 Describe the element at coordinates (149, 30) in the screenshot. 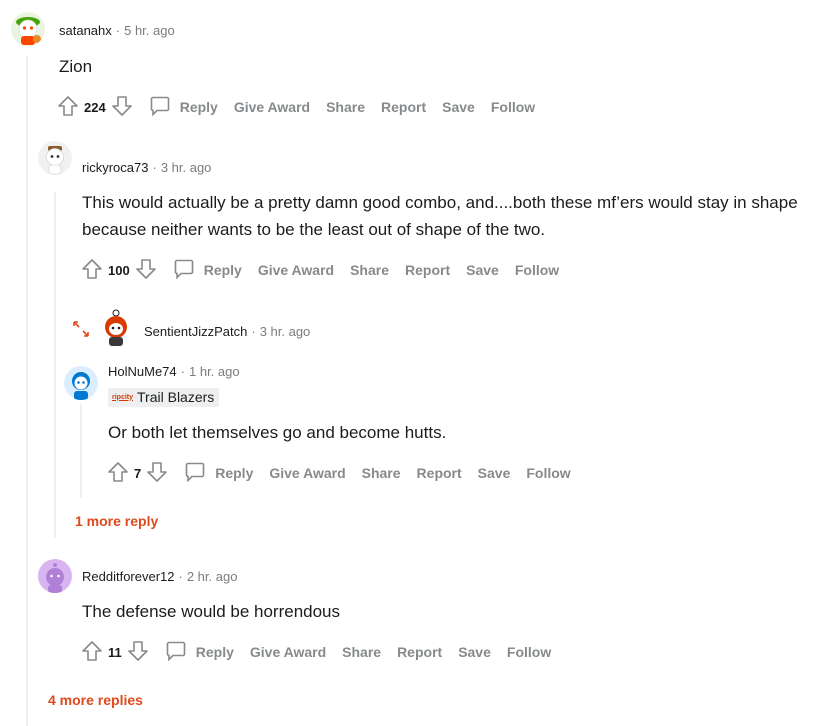

I see `timestamp: 5 hr. ago` at that location.